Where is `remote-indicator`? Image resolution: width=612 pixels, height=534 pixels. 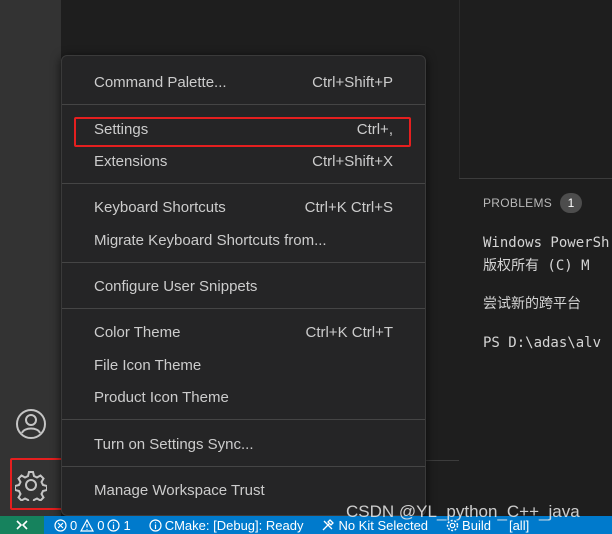 remote-indicator is located at coordinates (22, 525).